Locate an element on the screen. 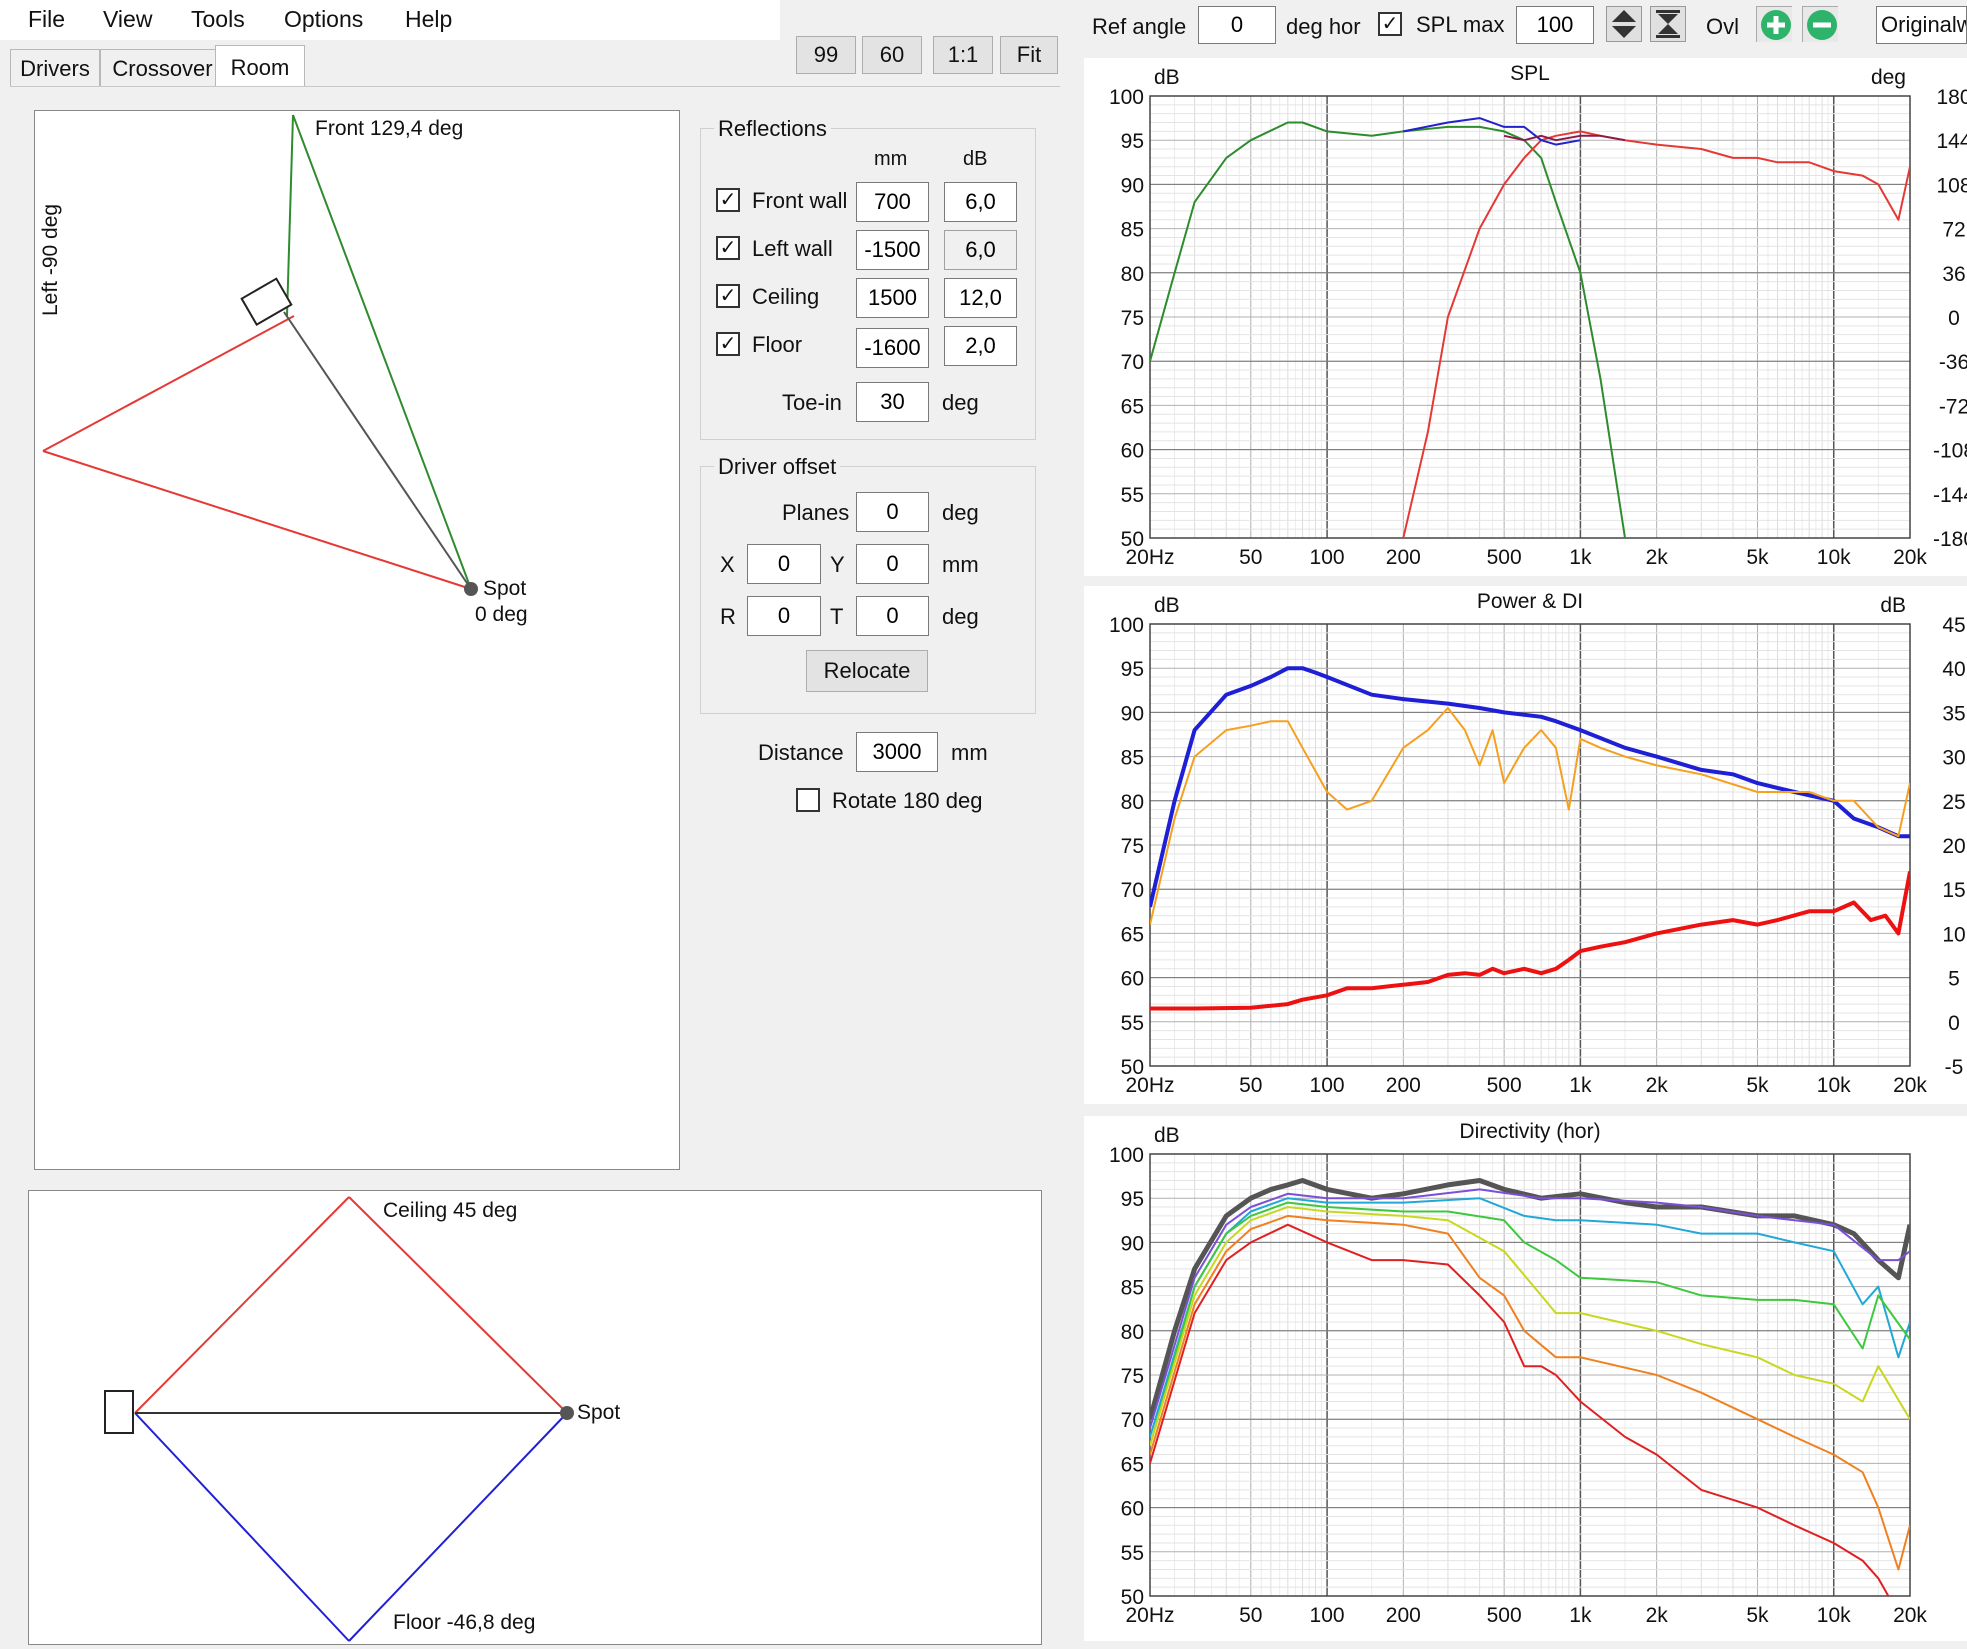 The image size is (1967, 1649). spot-marker-side is located at coordinates (567, 1413).